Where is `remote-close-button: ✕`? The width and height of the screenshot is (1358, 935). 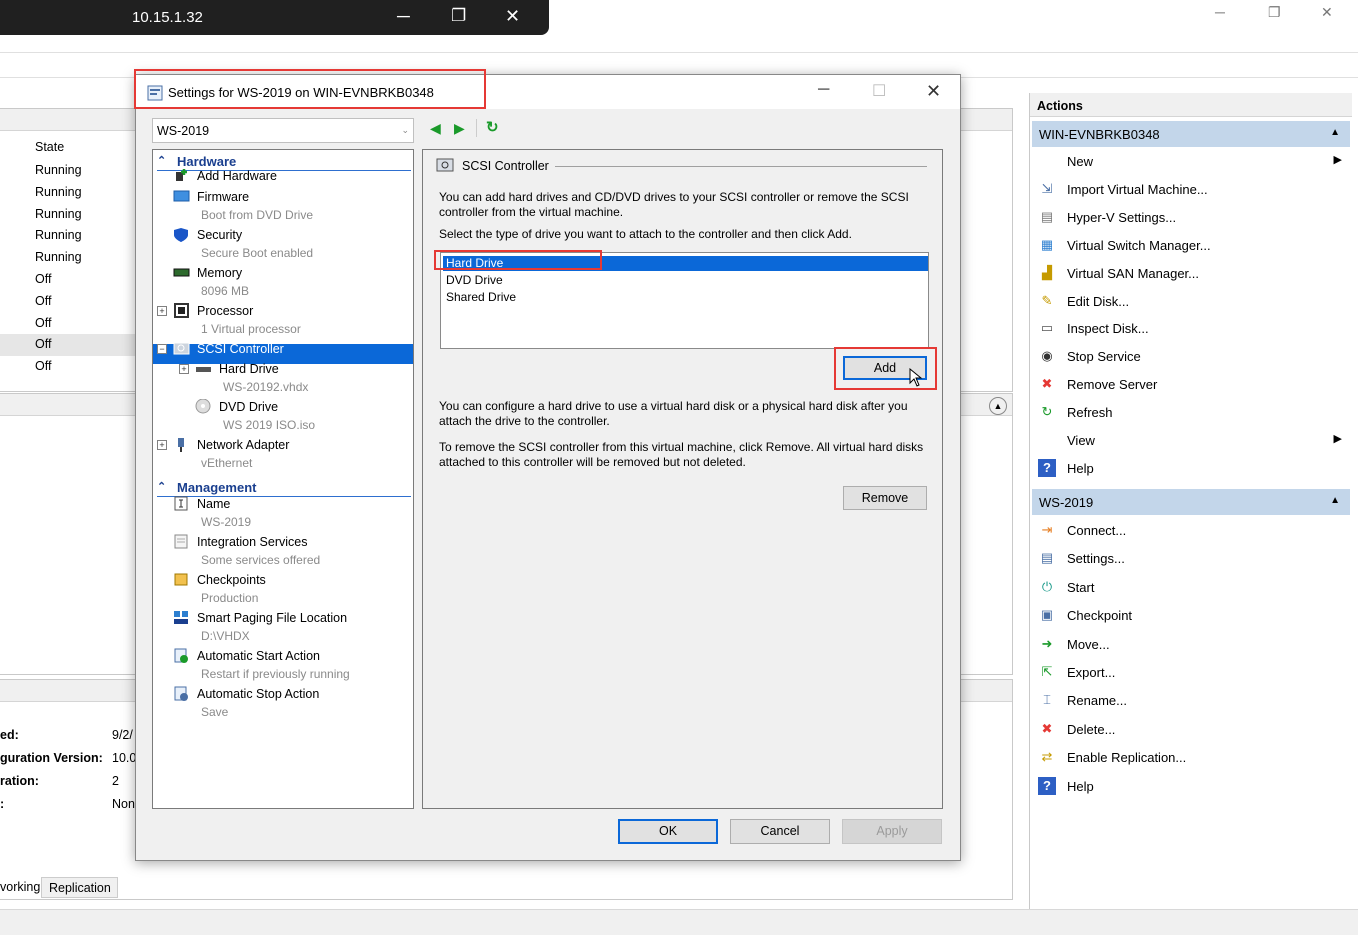 remote-close-button: ✕ is located at coordinates (512, 16).